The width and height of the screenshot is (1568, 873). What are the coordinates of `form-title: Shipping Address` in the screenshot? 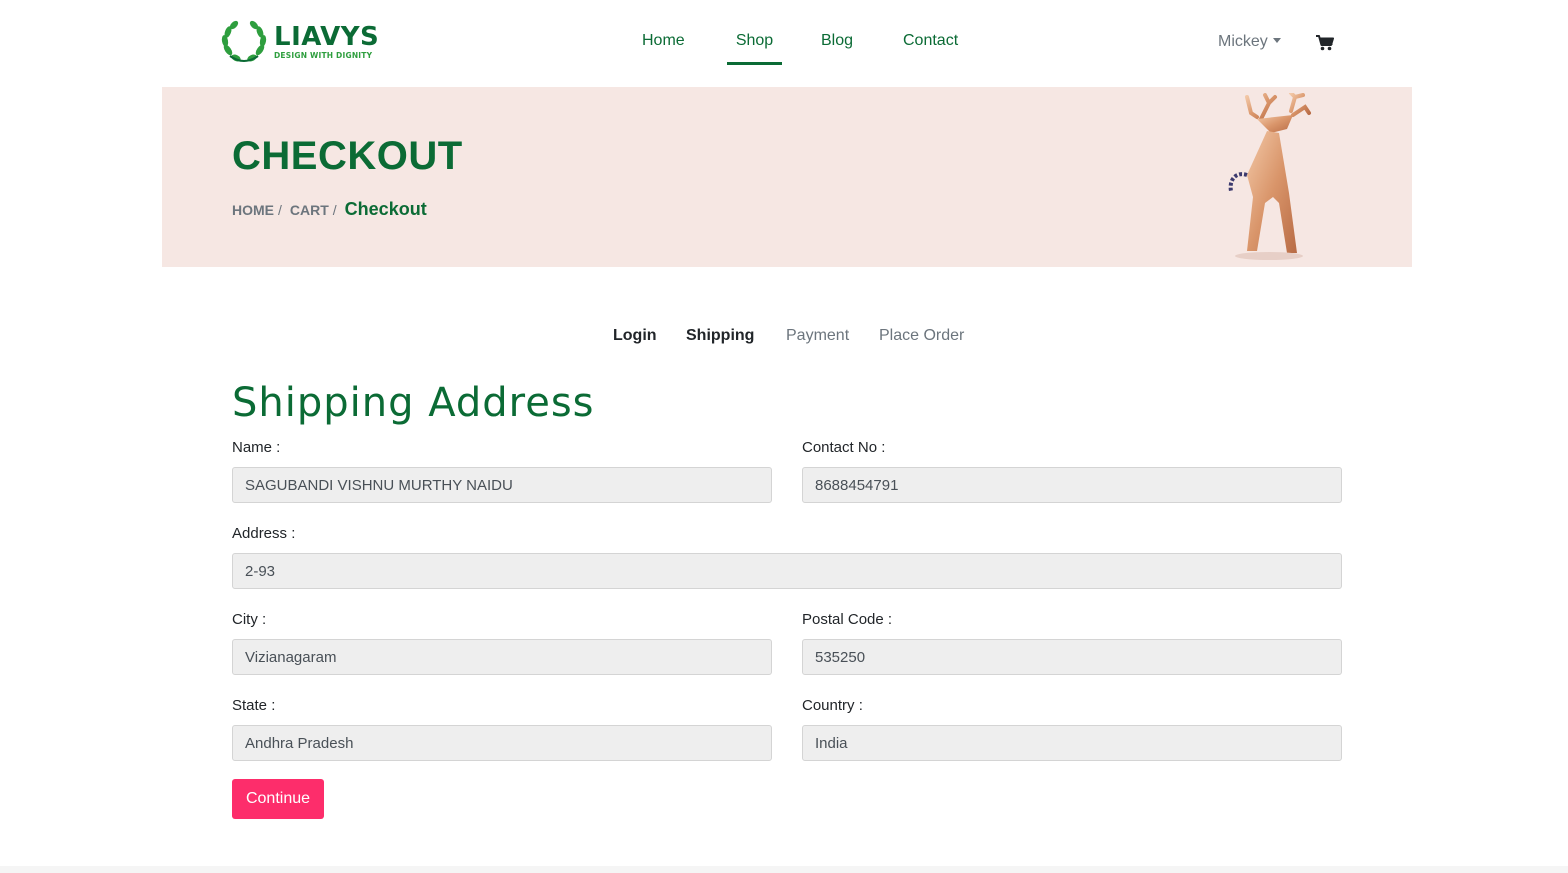 It's located at (413, 403).